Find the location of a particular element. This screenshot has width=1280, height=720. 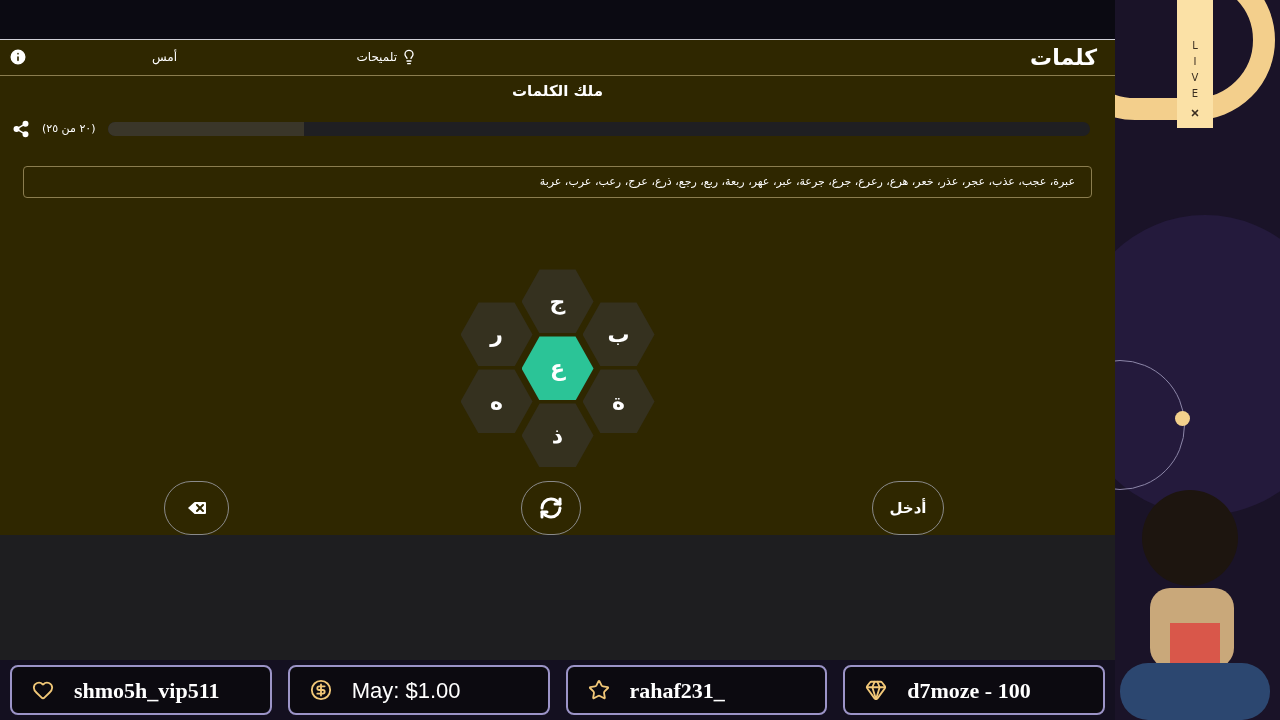

yesterday-link: أمس is located at coordinates (102, 57).